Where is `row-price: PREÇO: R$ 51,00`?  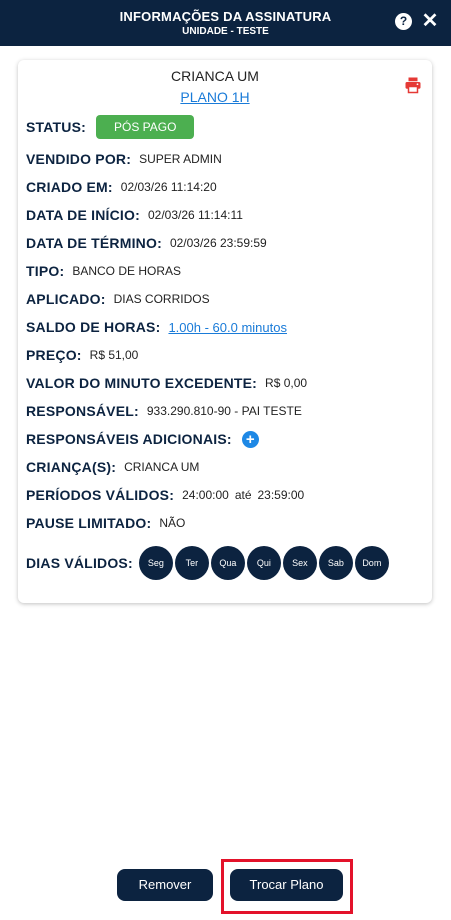
row-price: PREÇO: R$ 51,00 is located at coordinates (82, 355).